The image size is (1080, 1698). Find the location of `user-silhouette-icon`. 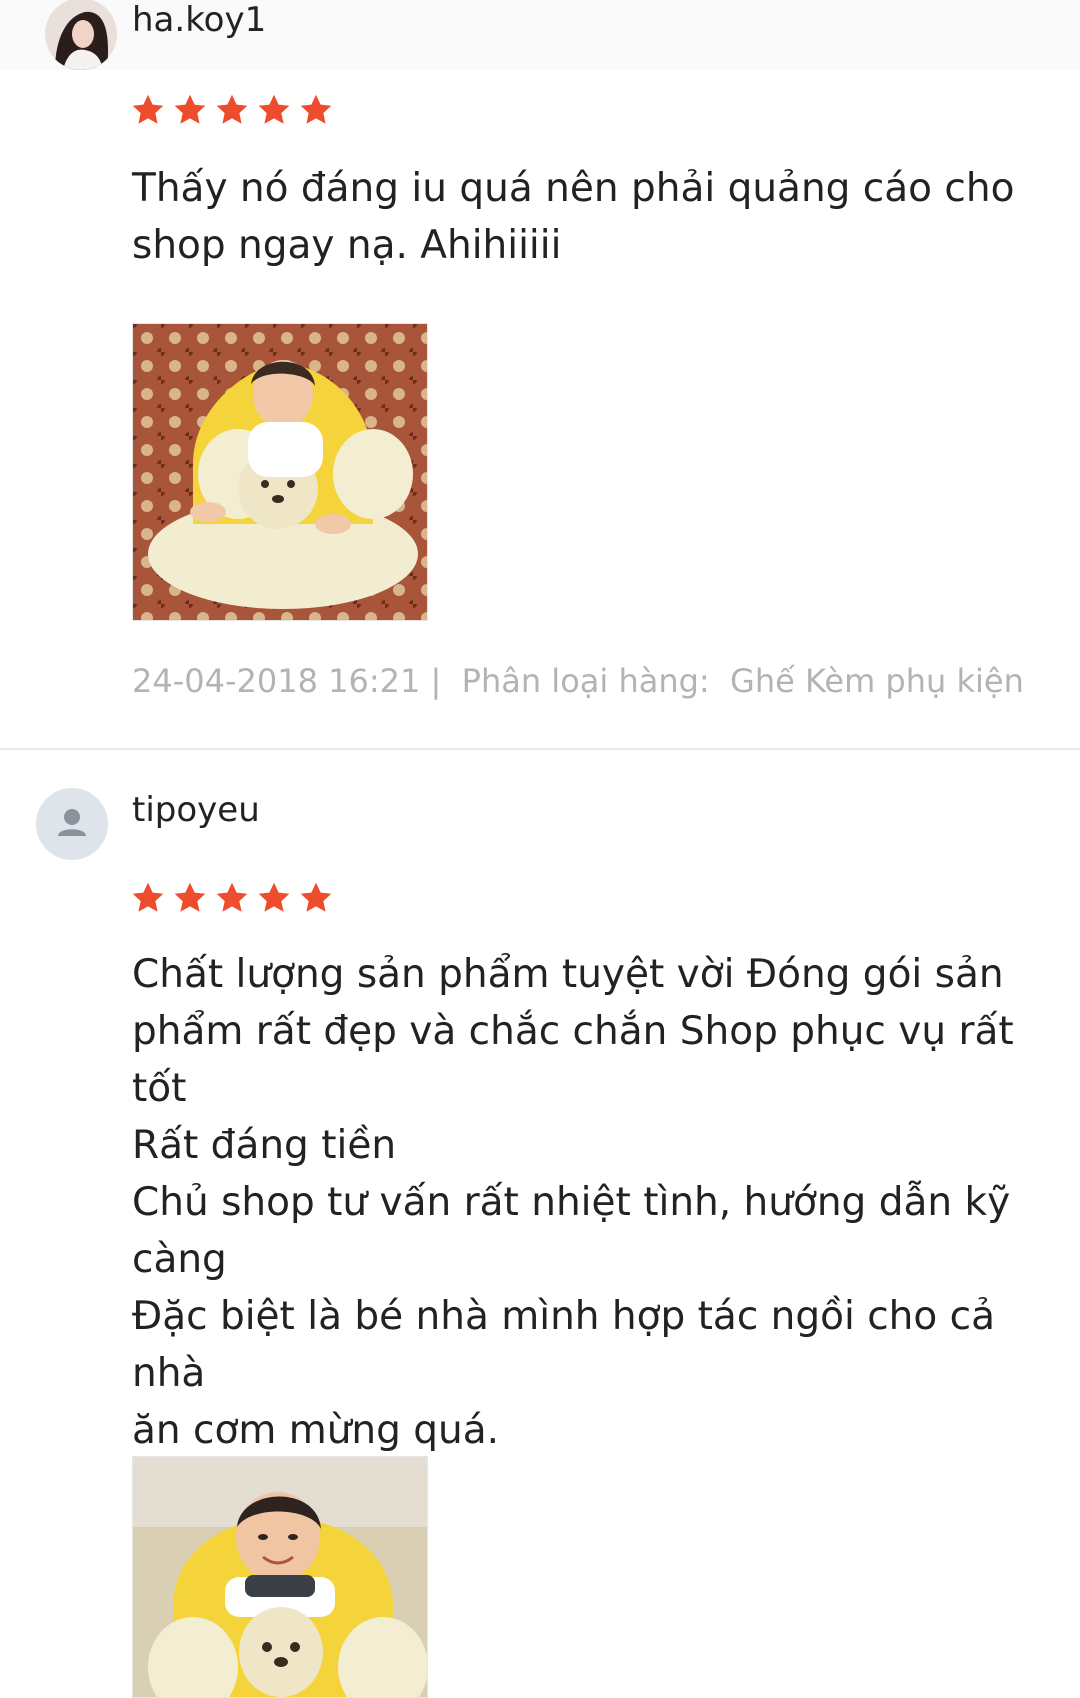

user-silhouette-icon is located at coordinates (72, 822).